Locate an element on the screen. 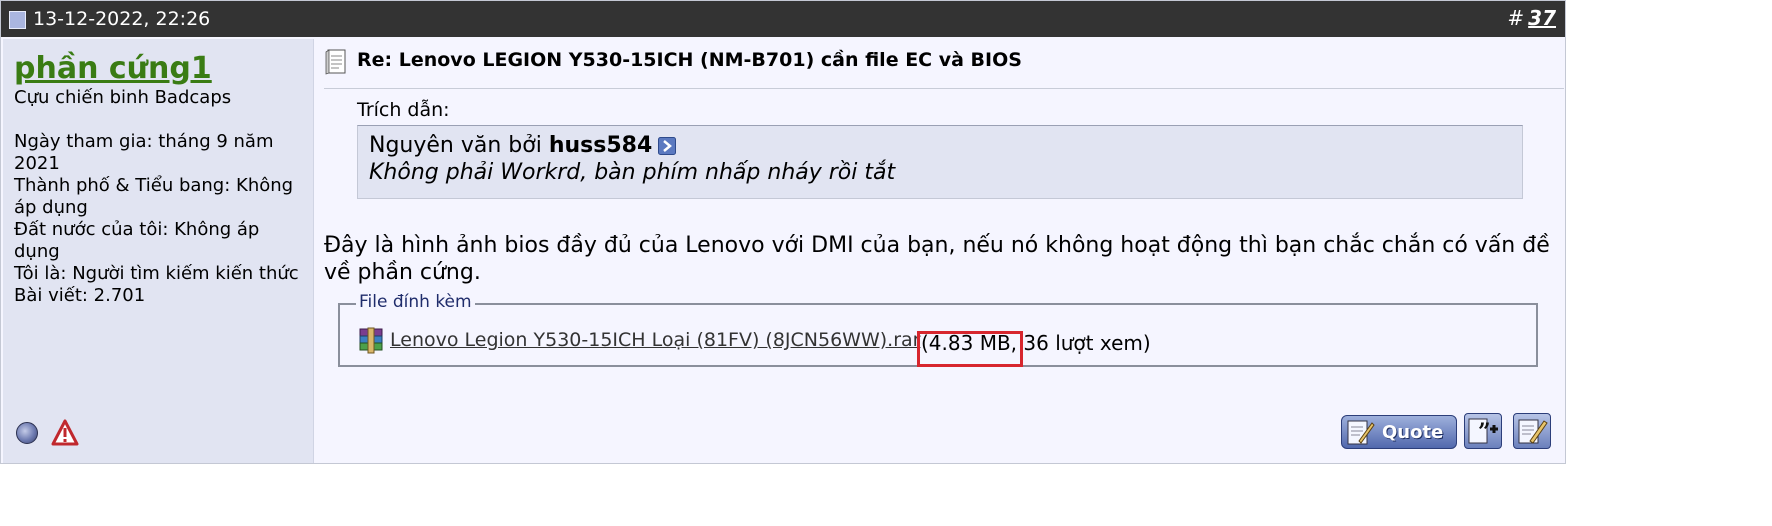 The image size is (1772, 526). quote-author-line: Nguyên văn bởi huss584 is located at coordinates (523, 145).